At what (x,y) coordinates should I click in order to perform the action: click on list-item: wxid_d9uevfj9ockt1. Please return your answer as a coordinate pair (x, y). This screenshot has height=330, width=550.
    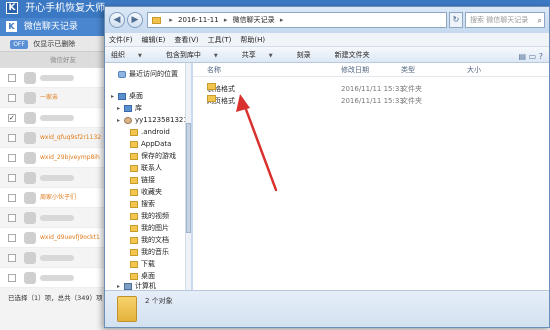
    Looking at the image, I should click on (52, 238).